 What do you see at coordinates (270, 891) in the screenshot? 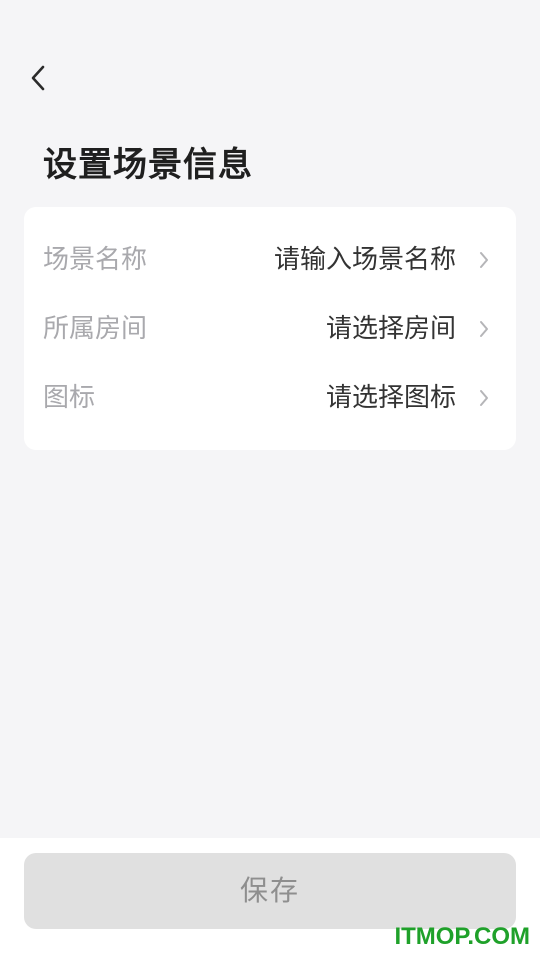
I see `save-button: 保存` at bounding box center [270, 891].